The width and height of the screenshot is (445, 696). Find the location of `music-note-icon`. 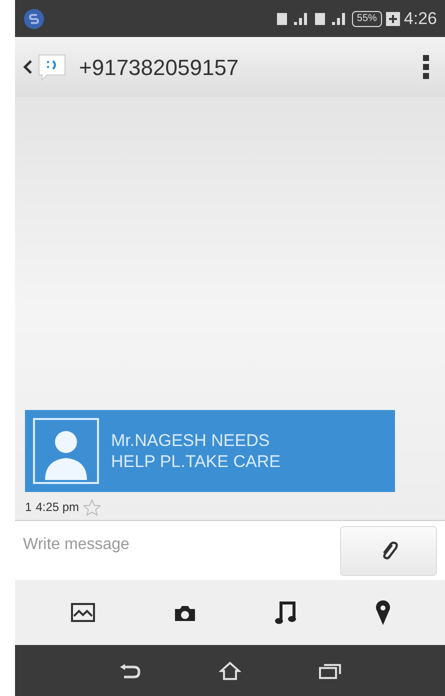

music-note-icon is located at coordinates (286, 612).